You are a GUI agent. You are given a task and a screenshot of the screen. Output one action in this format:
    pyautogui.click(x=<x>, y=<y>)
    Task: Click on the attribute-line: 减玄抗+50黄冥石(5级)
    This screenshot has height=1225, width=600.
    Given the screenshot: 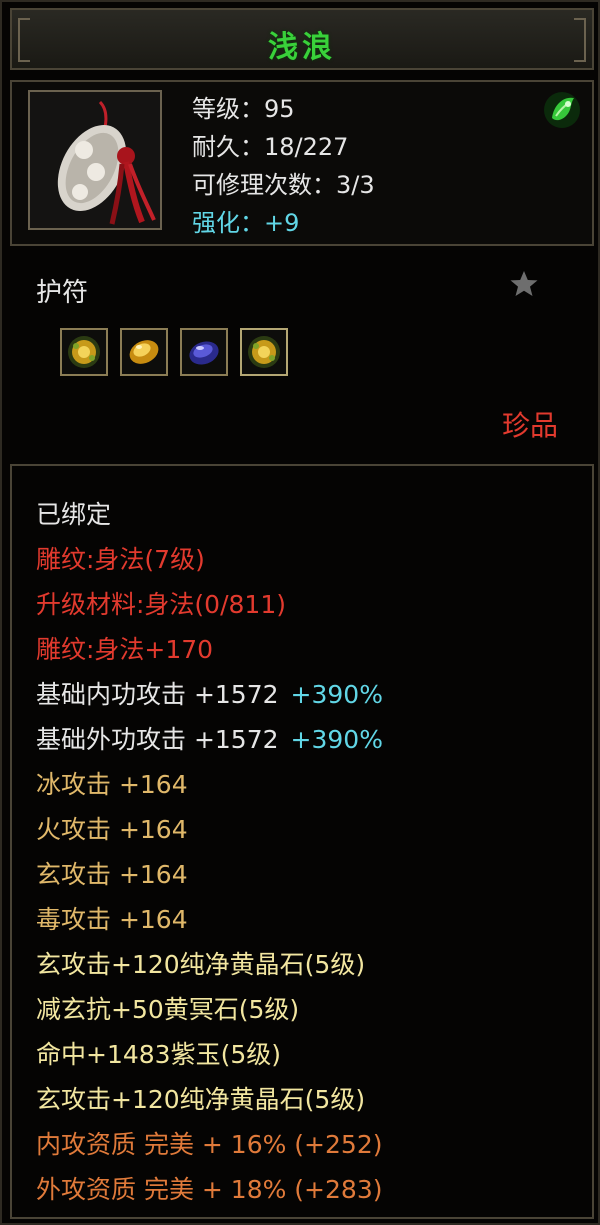 What is the action you would take?
    pyautogui.click(x=209, y=1009)
    